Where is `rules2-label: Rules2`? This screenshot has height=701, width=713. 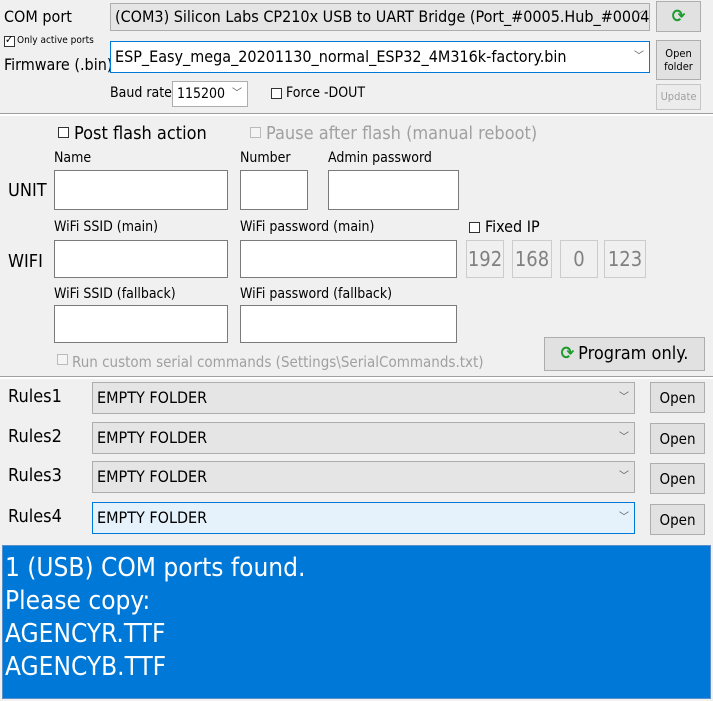 rules2-label: Rules2 is located at coordinates (35, 436).